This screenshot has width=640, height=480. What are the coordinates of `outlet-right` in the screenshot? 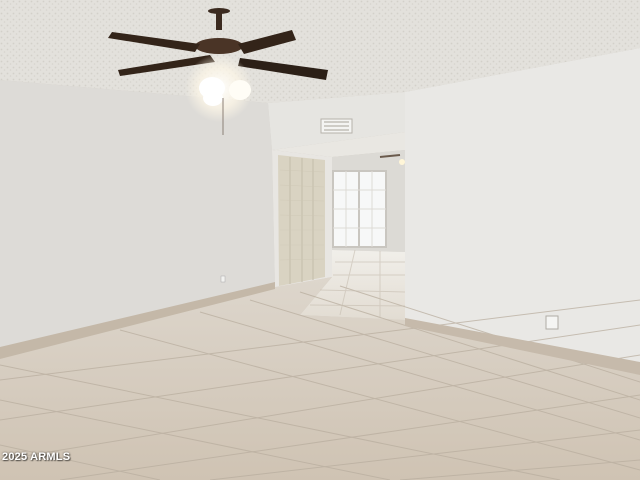 It's located at (552, 322).